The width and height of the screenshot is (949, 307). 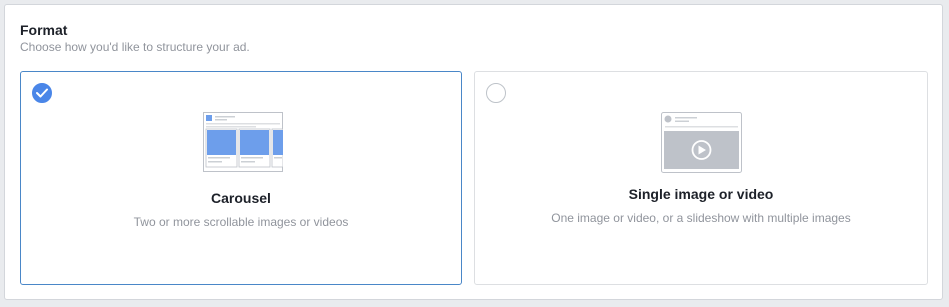 What do you see at coordinates (701, 142) in the screenshot?
I see `single-video-preview-icon` at bounding box center [701, 142].